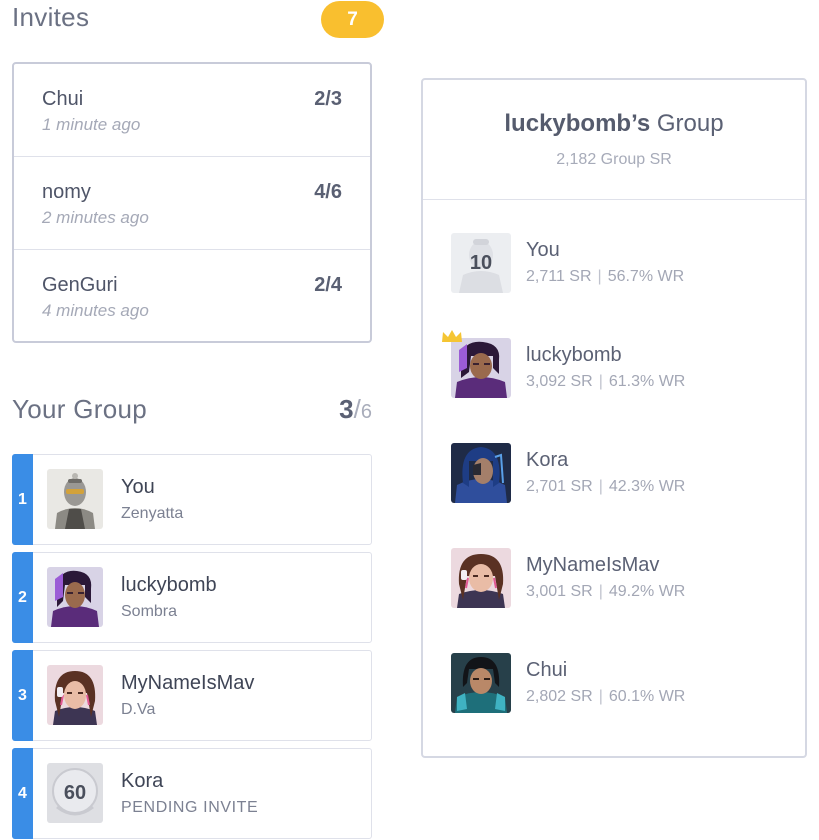 The image size is (819, 840). Describe the element at coordinates (75, 499) in the screenshot. I see `zenyatta-avatar-icon` at that location.